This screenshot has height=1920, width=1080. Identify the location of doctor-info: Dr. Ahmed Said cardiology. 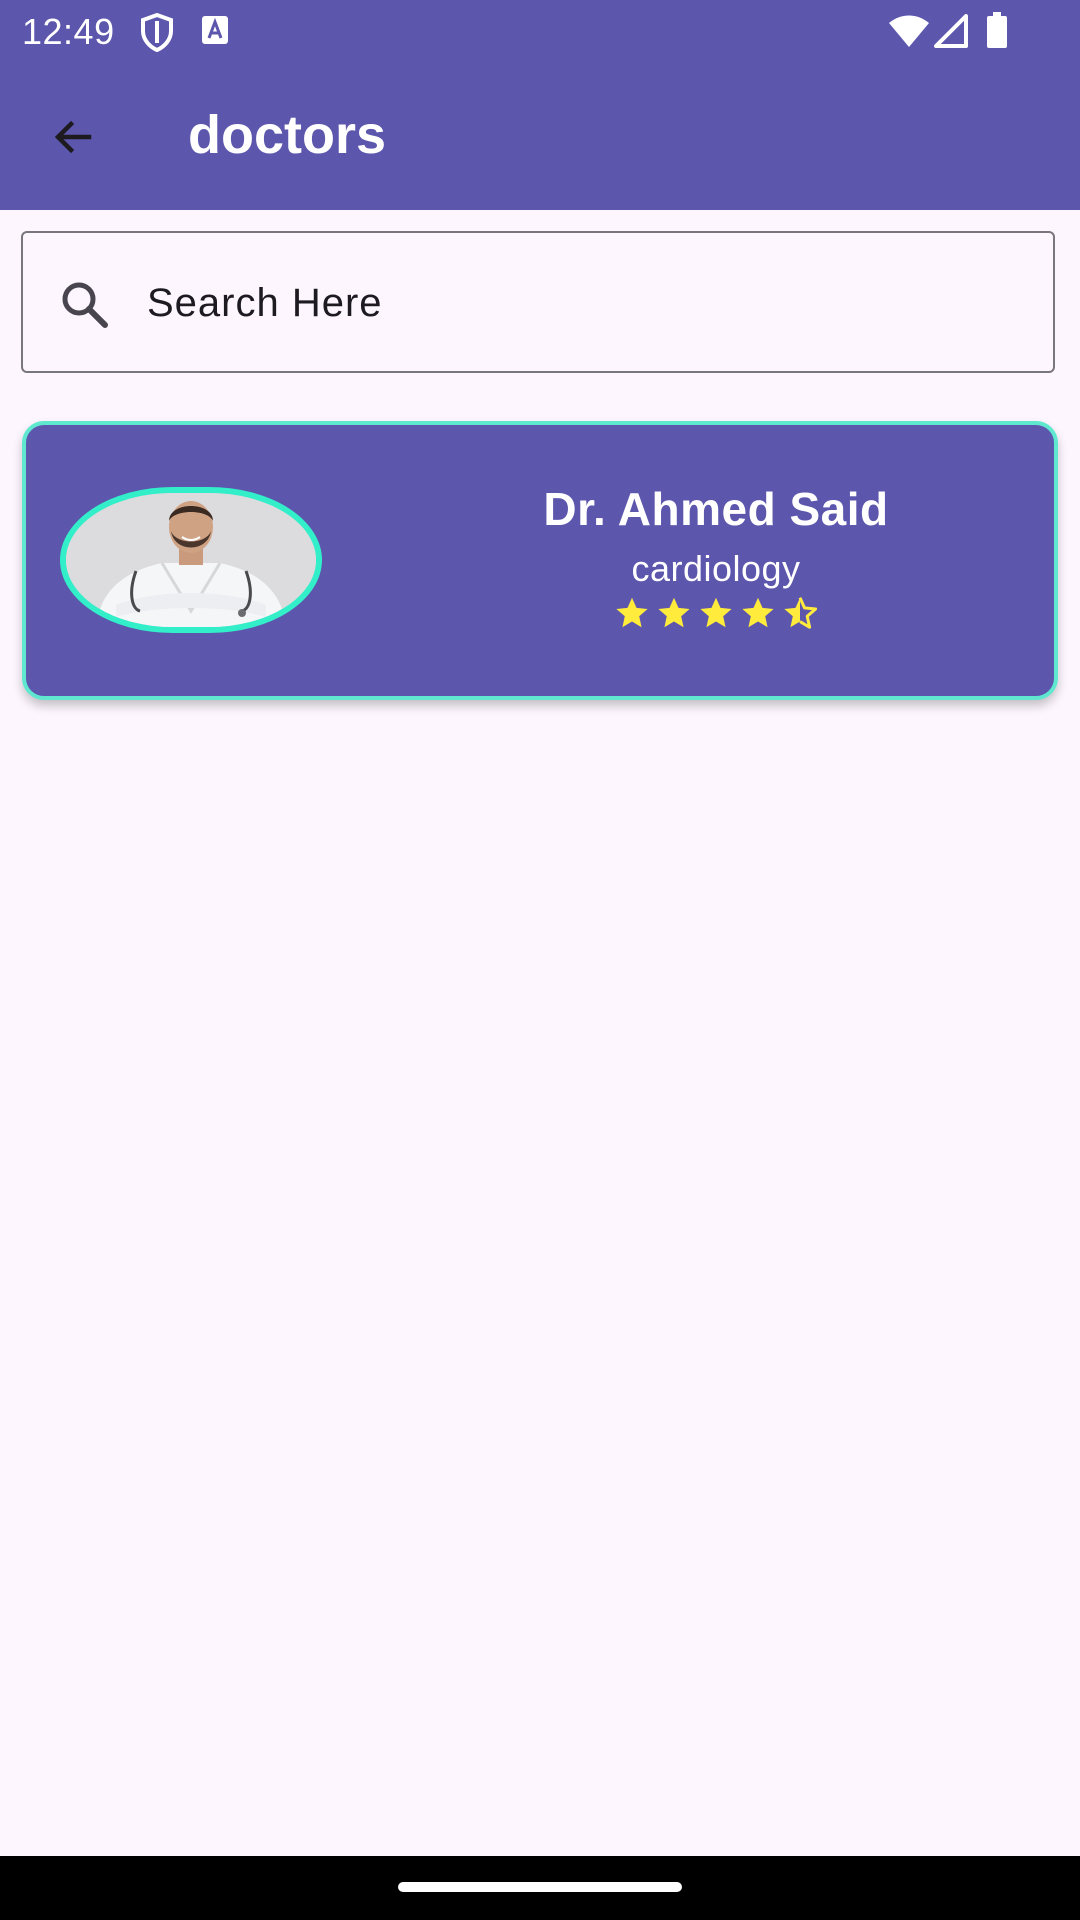
(716, 556).